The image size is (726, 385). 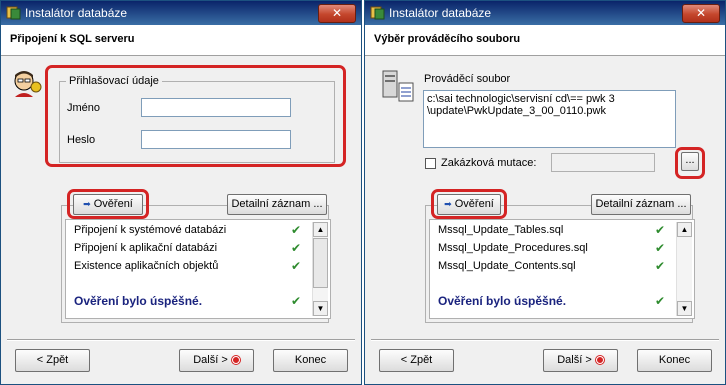 I want to click on right-close-button: ✕, so click(x=701, y=13).